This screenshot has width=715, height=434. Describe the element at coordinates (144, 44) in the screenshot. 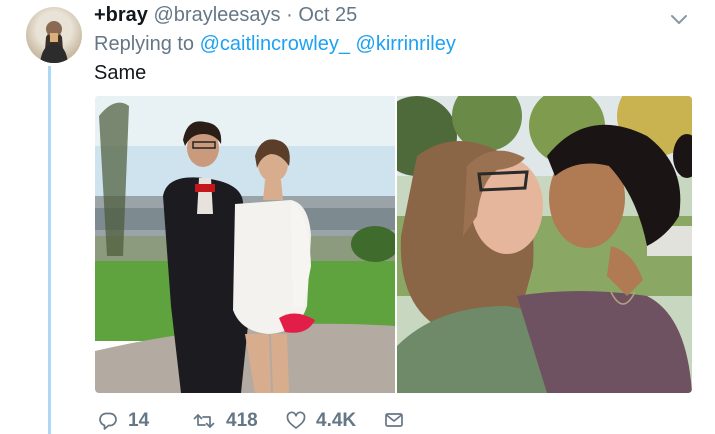

I see `replying-label: Replying to` at that location.